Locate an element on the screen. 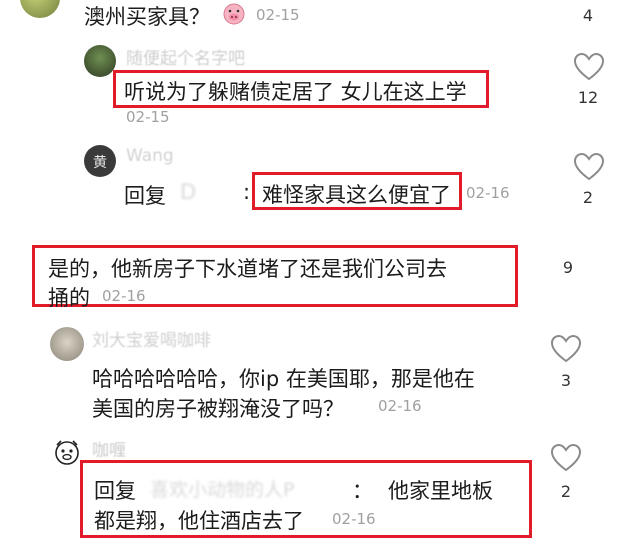 The height and width of the screenshot is (547, 640). reply-colon: ： is located at coordinates (362, 491).